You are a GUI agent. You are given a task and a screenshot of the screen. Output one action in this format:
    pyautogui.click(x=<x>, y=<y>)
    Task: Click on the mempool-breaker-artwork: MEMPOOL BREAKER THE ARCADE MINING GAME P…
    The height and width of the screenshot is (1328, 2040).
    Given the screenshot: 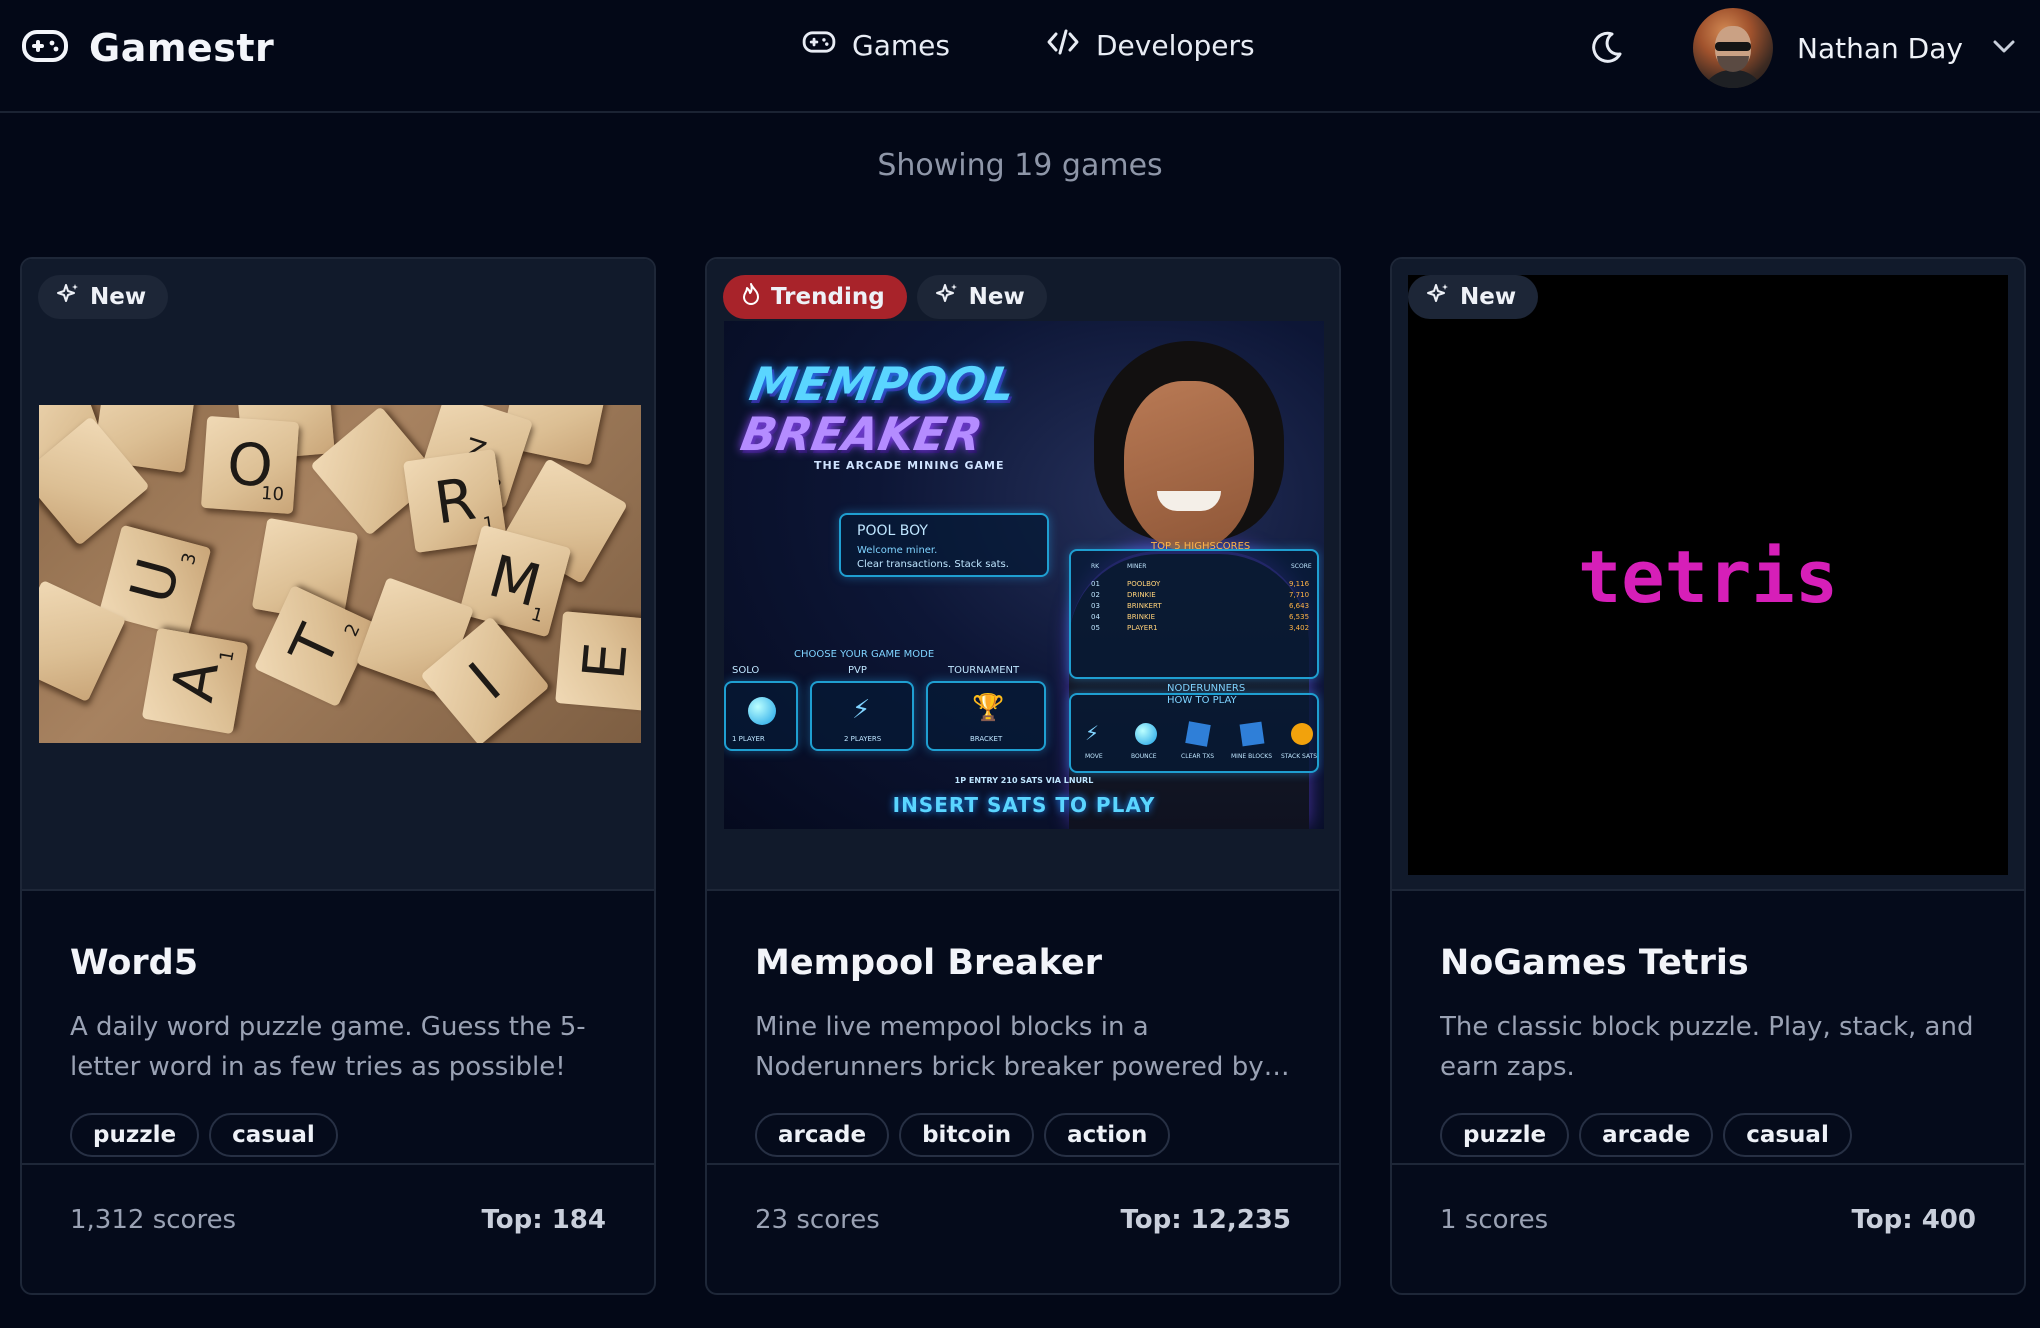 What is the action you would take?
    pyautogui.click(x=1024, y=575)
    